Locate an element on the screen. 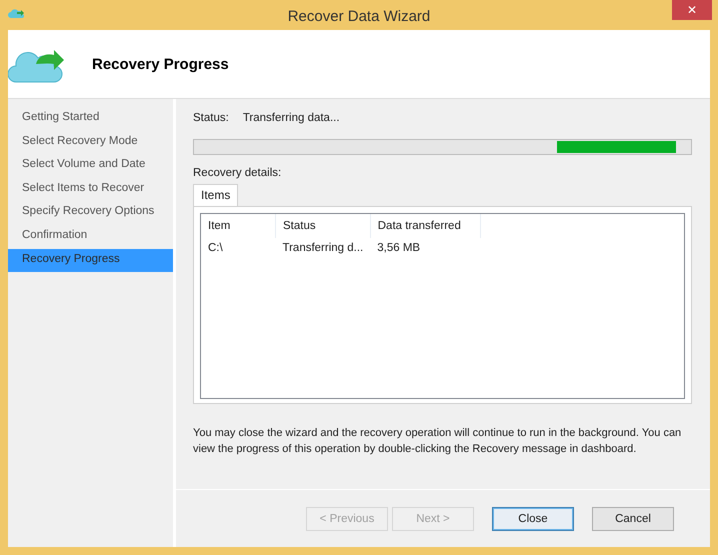 The width and height of the screenshot is (718, 555). tab: Items is located at coordinates (215, 195).